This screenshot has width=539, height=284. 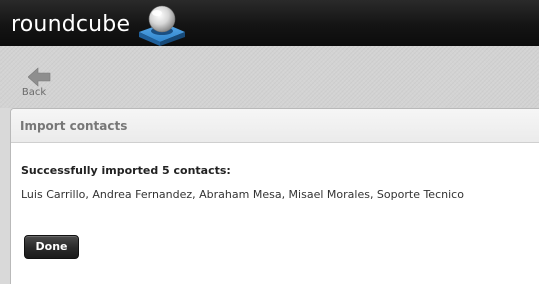 I want to click on roundcube-logo-icon, so click(x=162, y=25).